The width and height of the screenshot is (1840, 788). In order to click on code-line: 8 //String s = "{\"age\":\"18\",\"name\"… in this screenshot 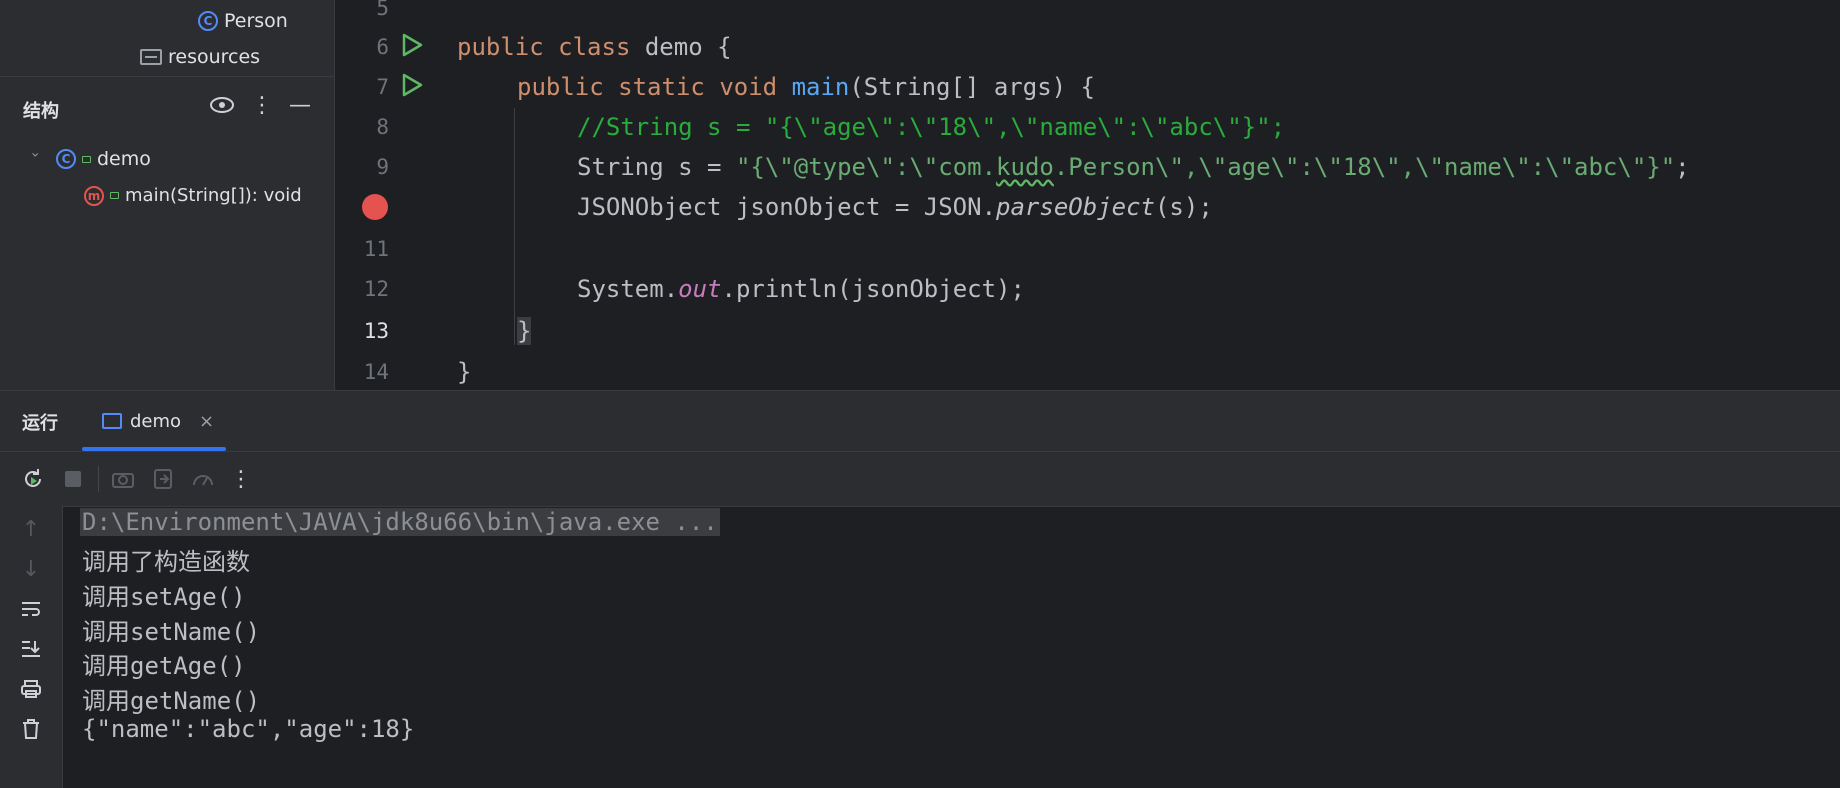, I will do `click(1087, 127)`.